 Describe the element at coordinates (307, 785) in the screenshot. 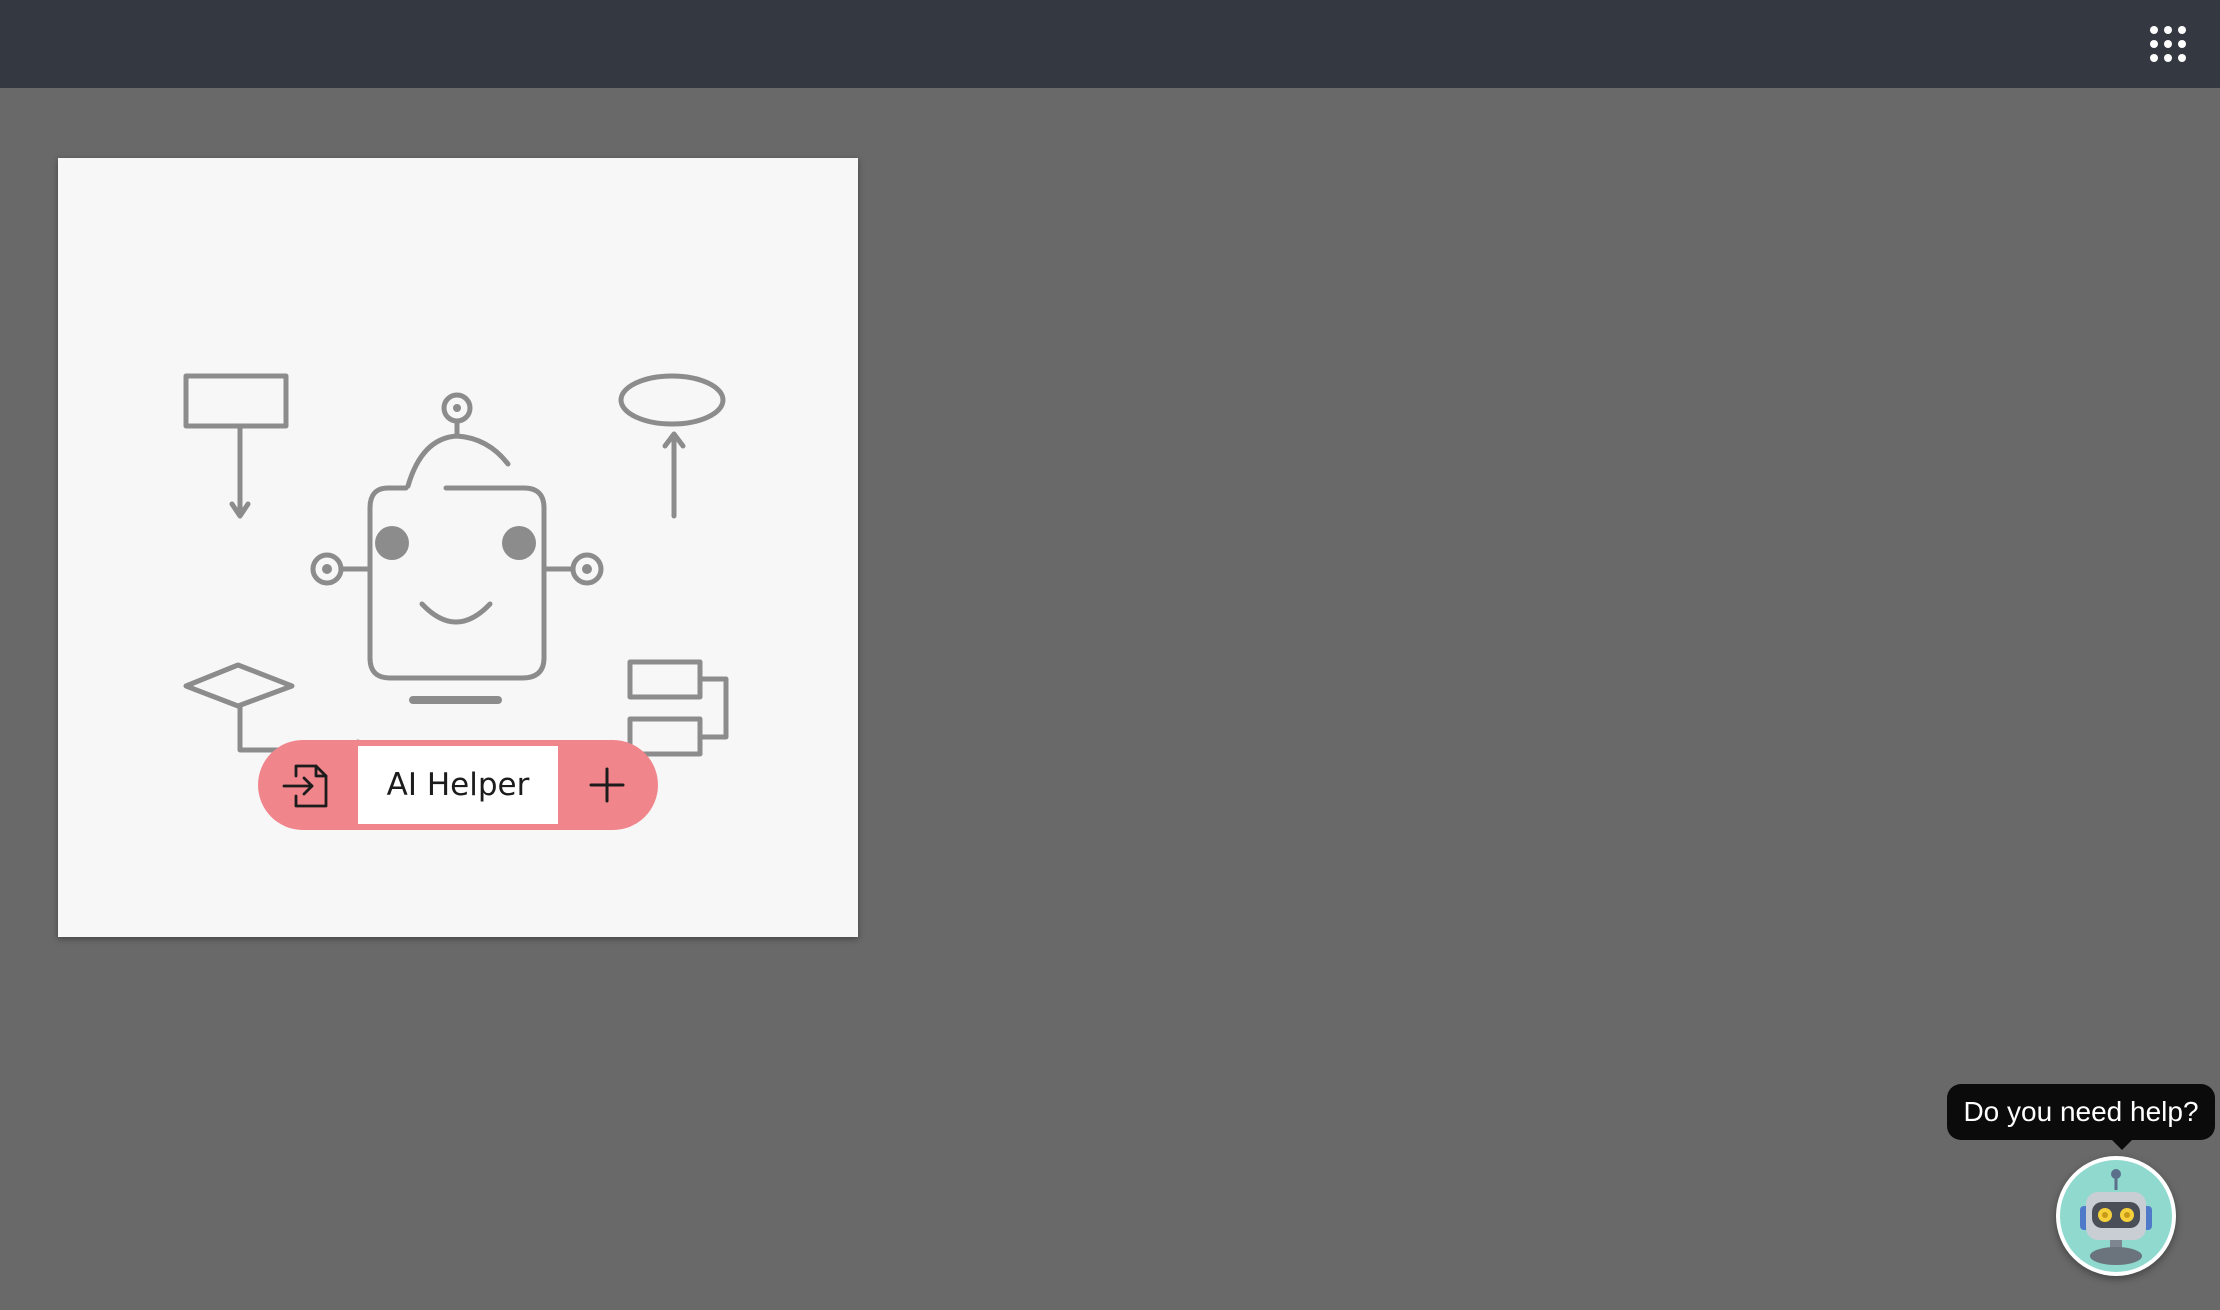

I see `file-import-icon` at that location.